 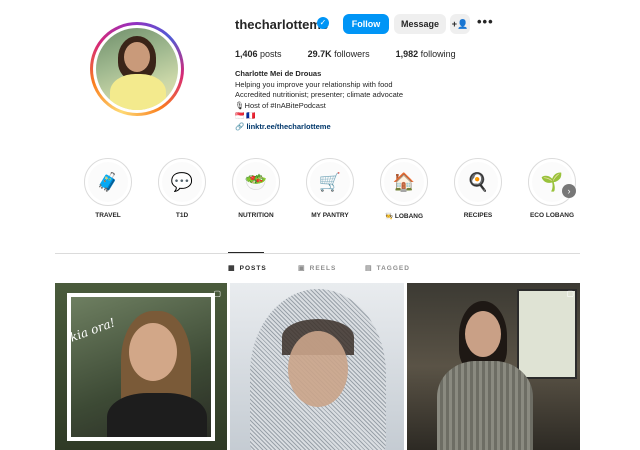 What do you see at coordinates (256, 215) in the screenshot?
I see `highlight-label: NUTRITION` at bounding box center [256, 215].